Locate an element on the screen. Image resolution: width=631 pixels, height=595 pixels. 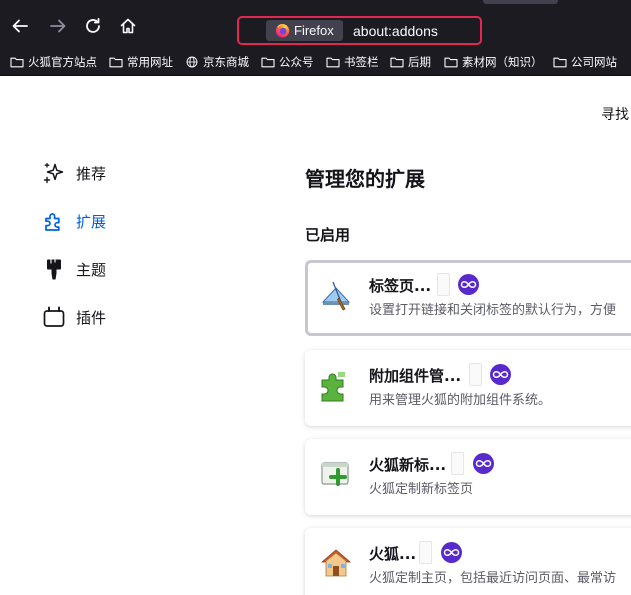
brush-icon is located at coordinates (54, 269).